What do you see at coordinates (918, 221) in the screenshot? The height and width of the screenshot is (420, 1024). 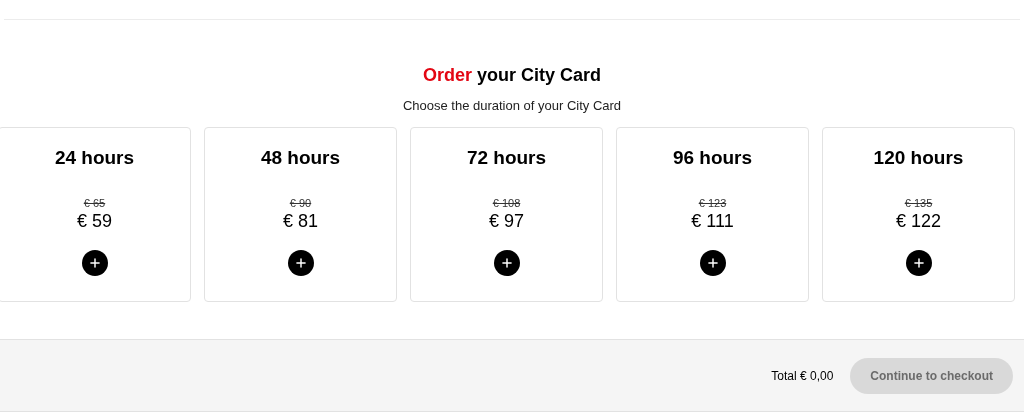 I see `price: € 122` at bounding box center [918, 221].